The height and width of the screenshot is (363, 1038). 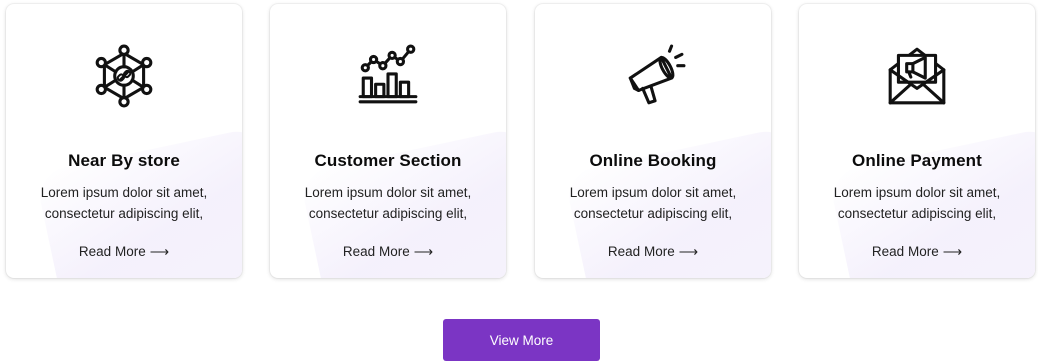 I want to click on card-title: Customer Section, so click(x=388, y=160).